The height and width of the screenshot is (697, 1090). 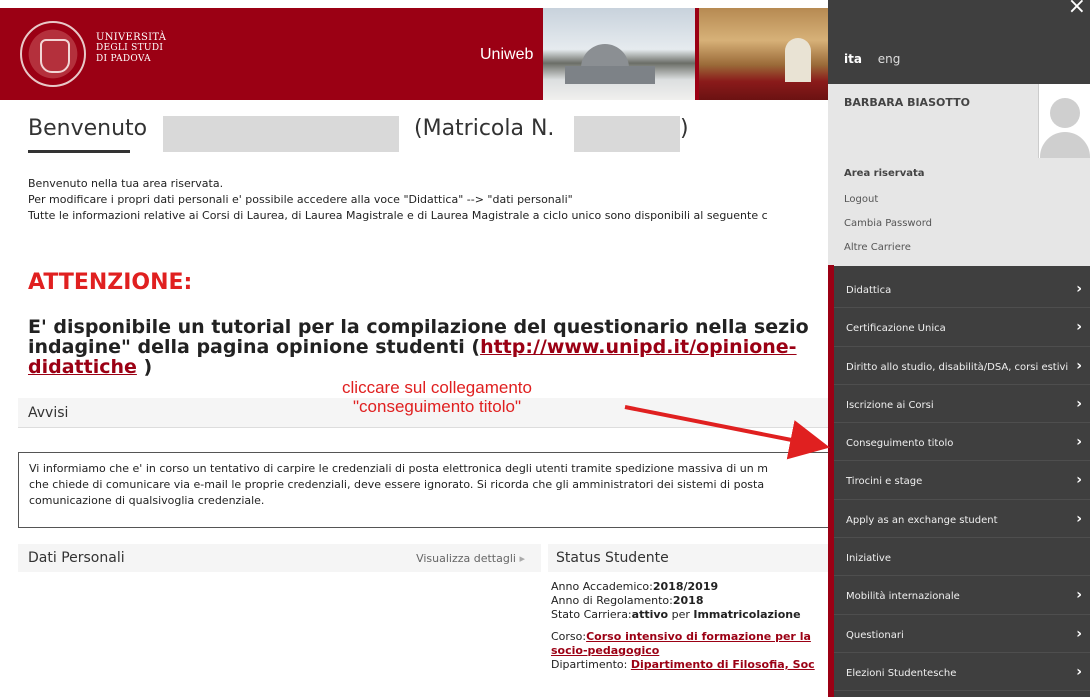 What do you see at coordinates (279, 558) in the screenshot?
I see `dati-personali-header: Dati Personali Visualizza dettagli` at bounding box center [279, 558].